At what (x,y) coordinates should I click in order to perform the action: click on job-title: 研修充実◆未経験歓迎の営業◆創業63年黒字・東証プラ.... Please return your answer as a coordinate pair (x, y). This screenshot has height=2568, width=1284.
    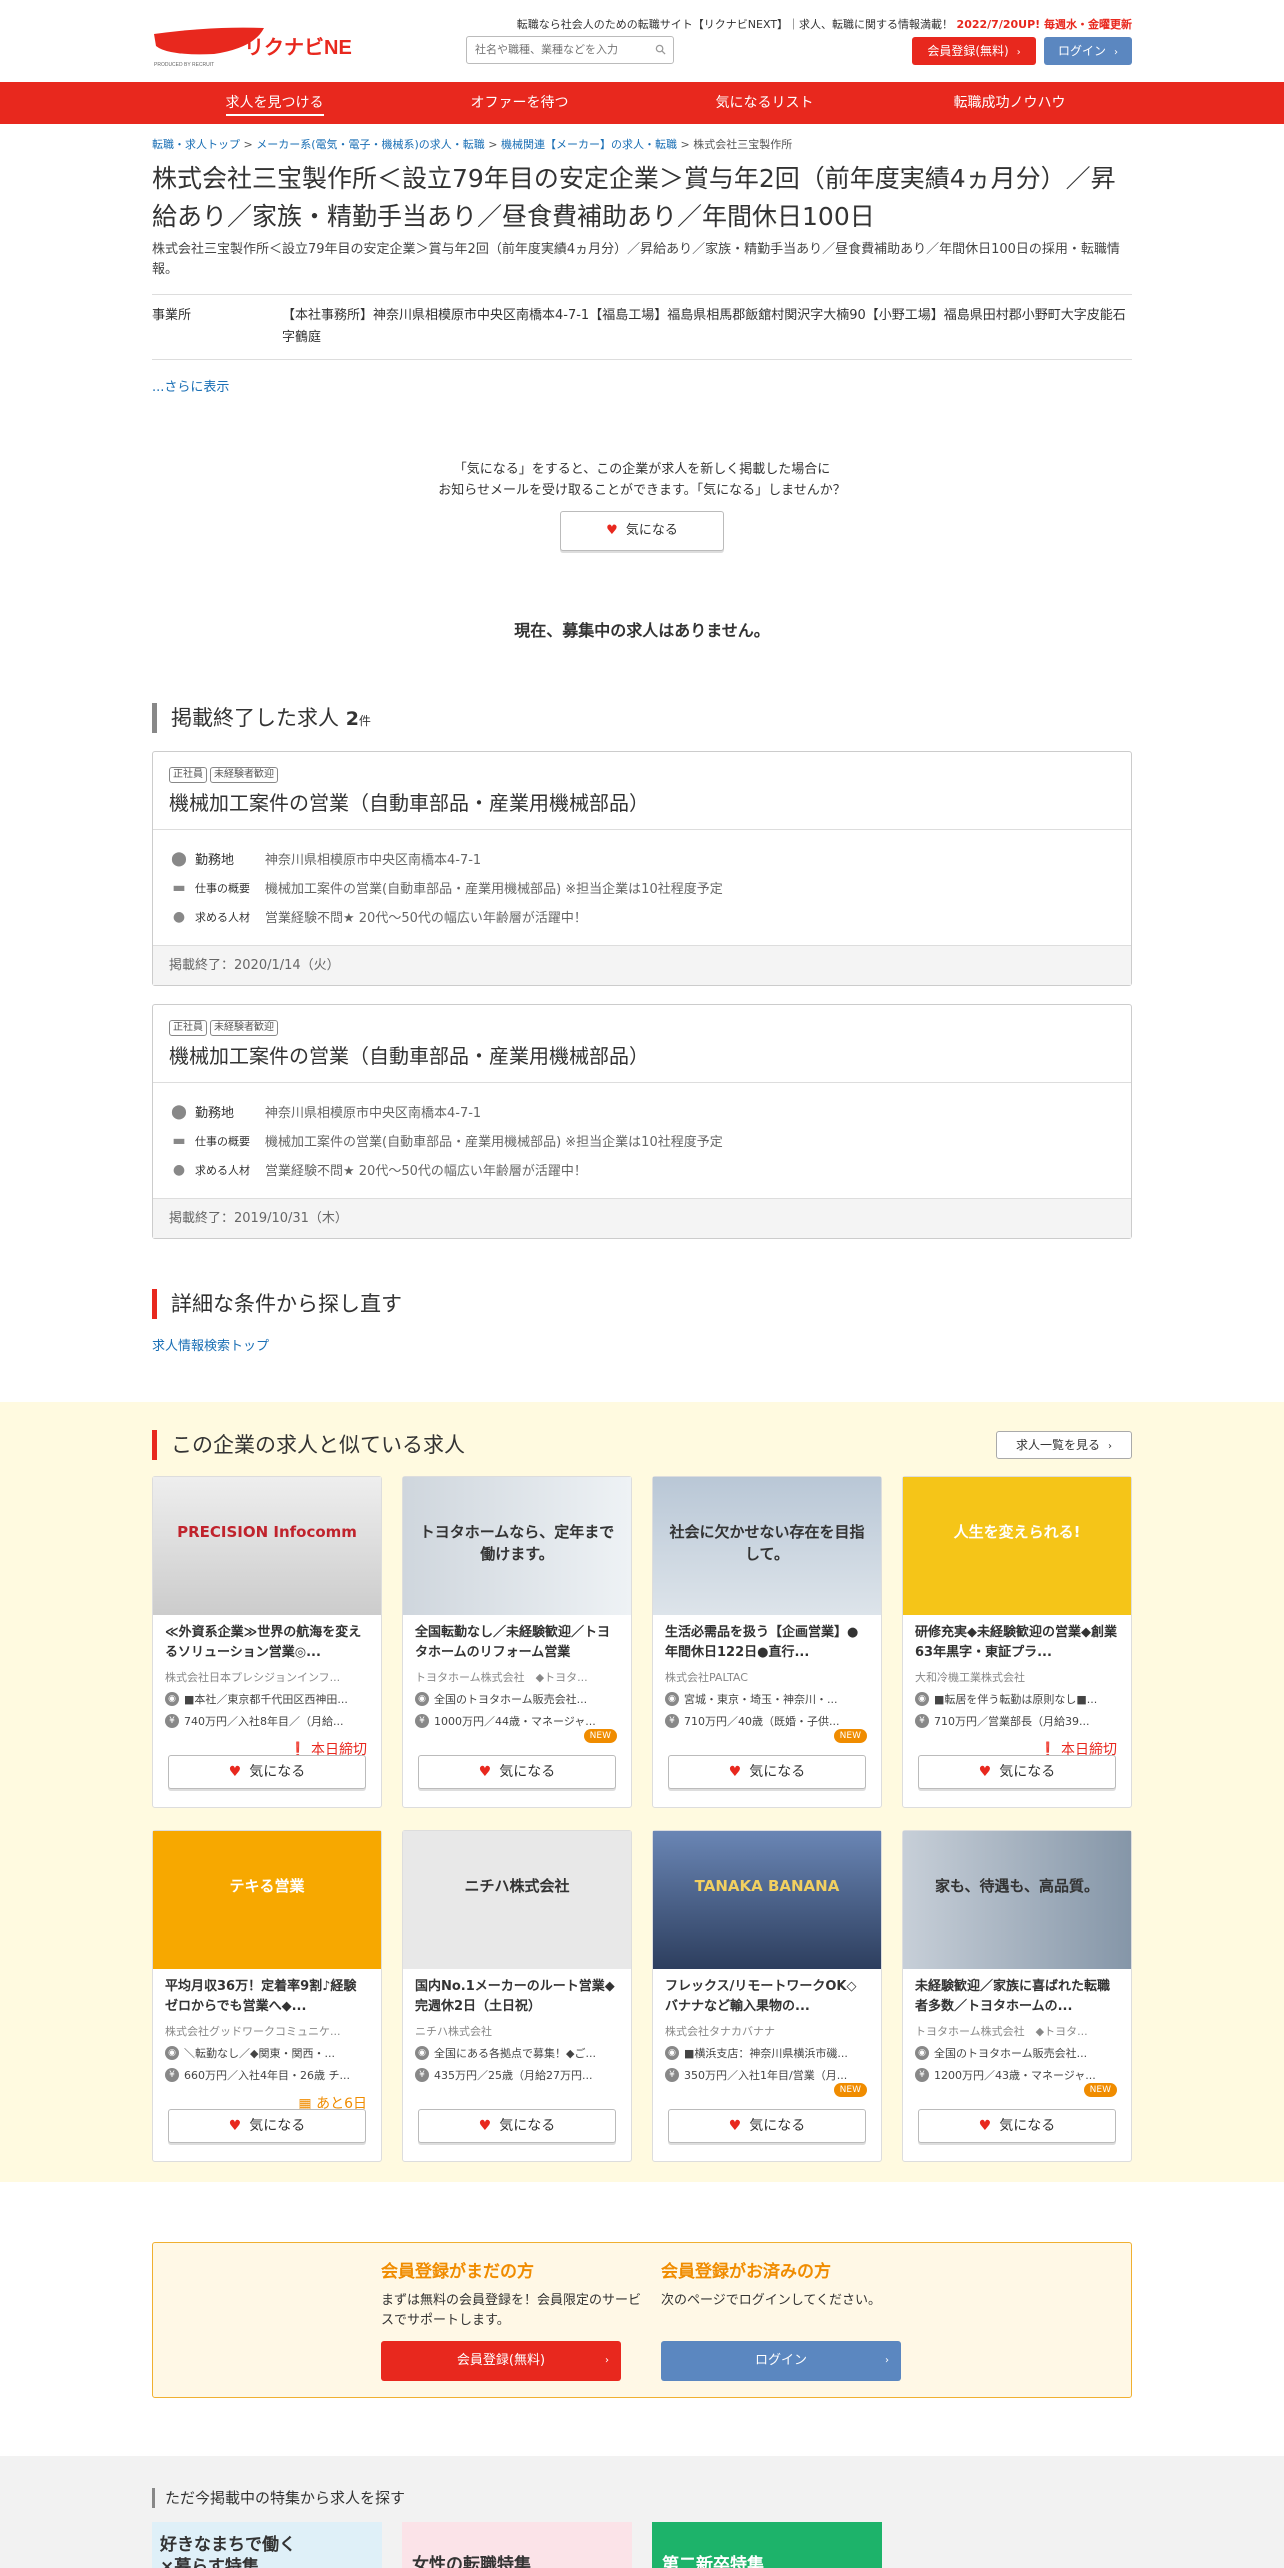
    Looking at the image, I should click on (1017, 1640).